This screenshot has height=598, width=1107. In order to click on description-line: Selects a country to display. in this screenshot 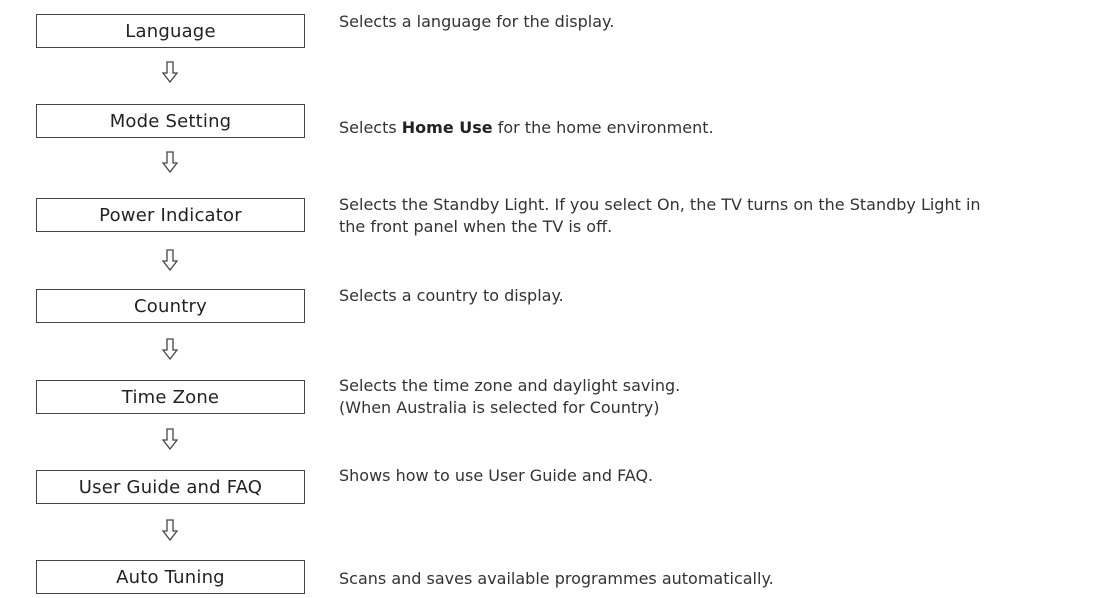, I will do `click(451, 295)`.